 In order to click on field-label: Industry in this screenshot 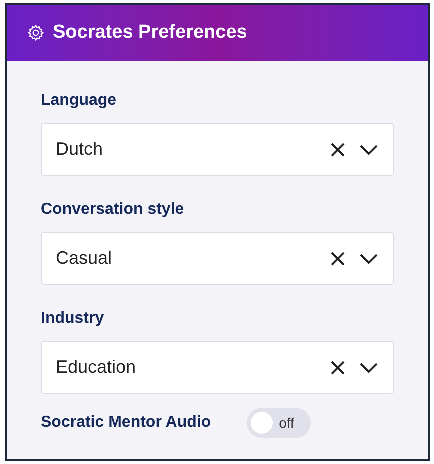, I will do `click(73, 319)`.